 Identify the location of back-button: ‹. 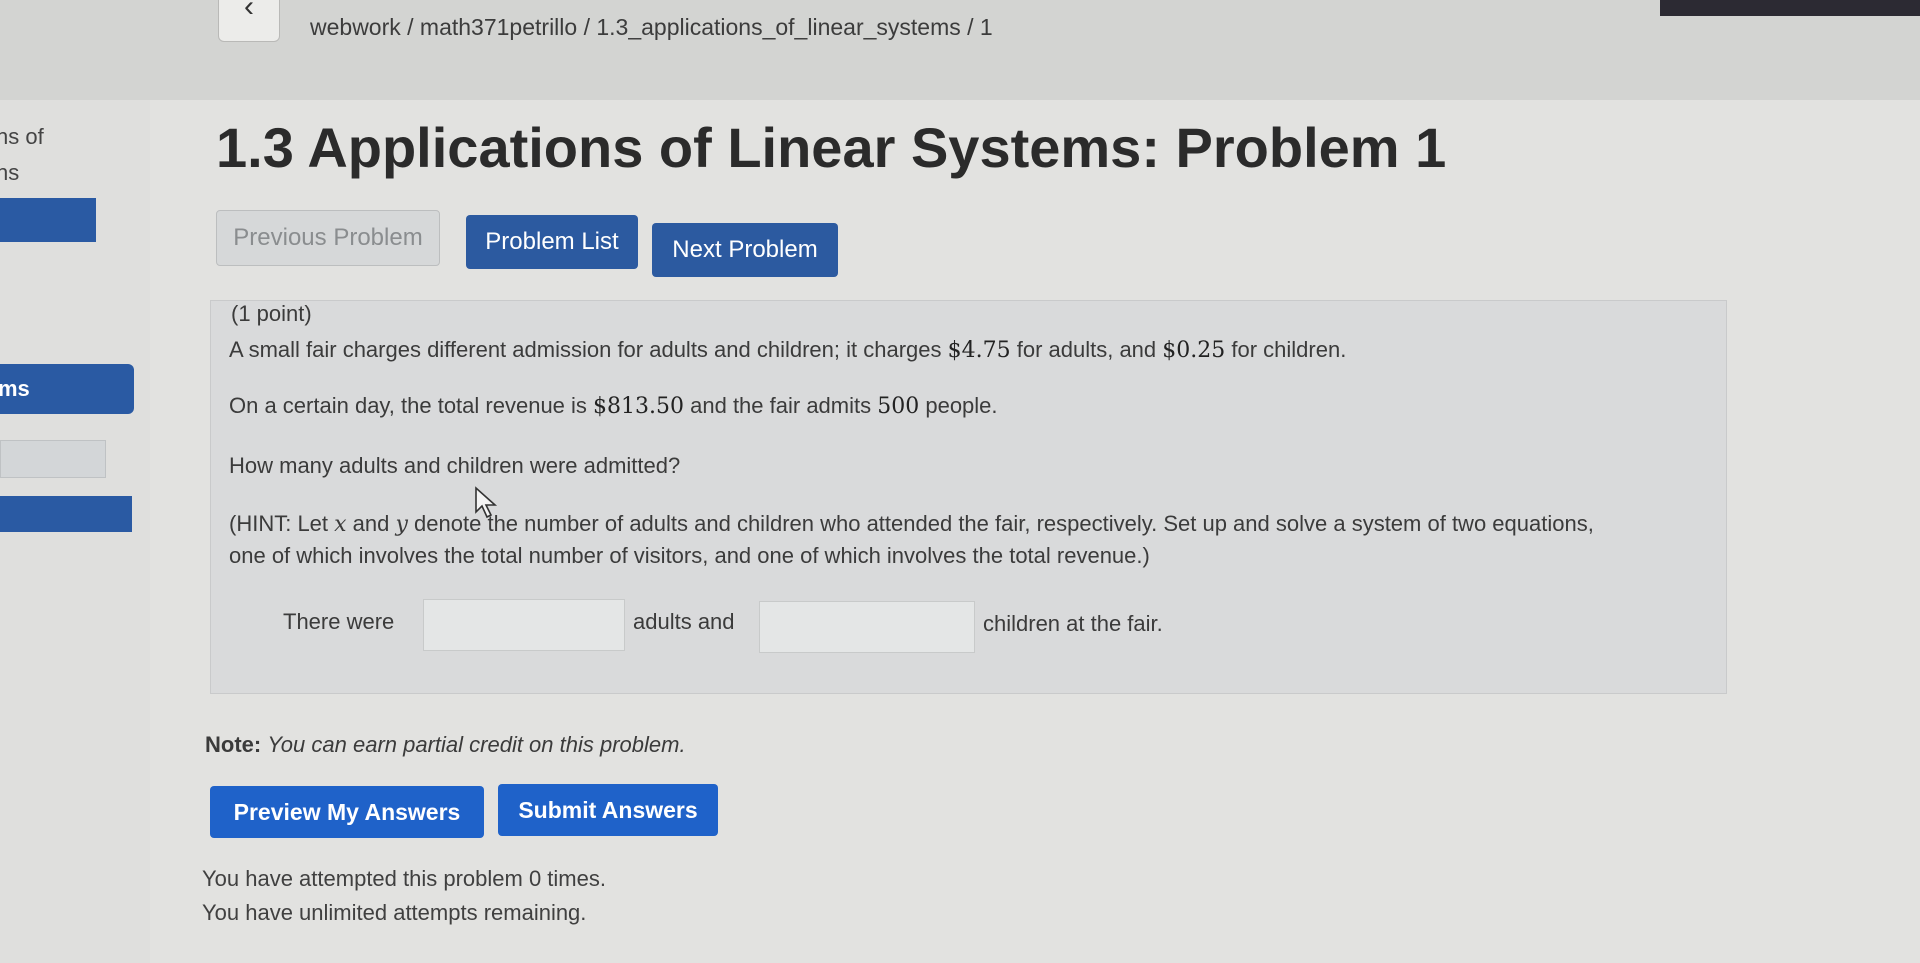
(249, 21).